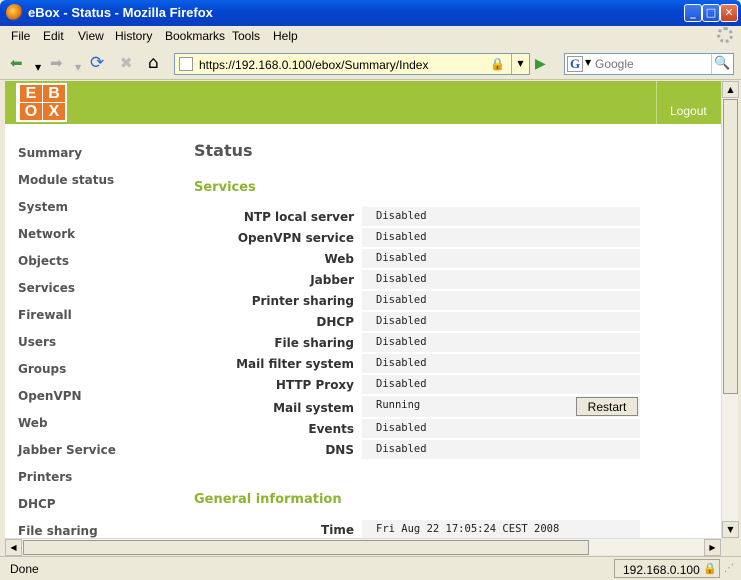 This screenshot has height=580, width=741. Describe the element at coordinates (67, 240) in the screenshot. I see `sidebar-item-network: Network` at that location.